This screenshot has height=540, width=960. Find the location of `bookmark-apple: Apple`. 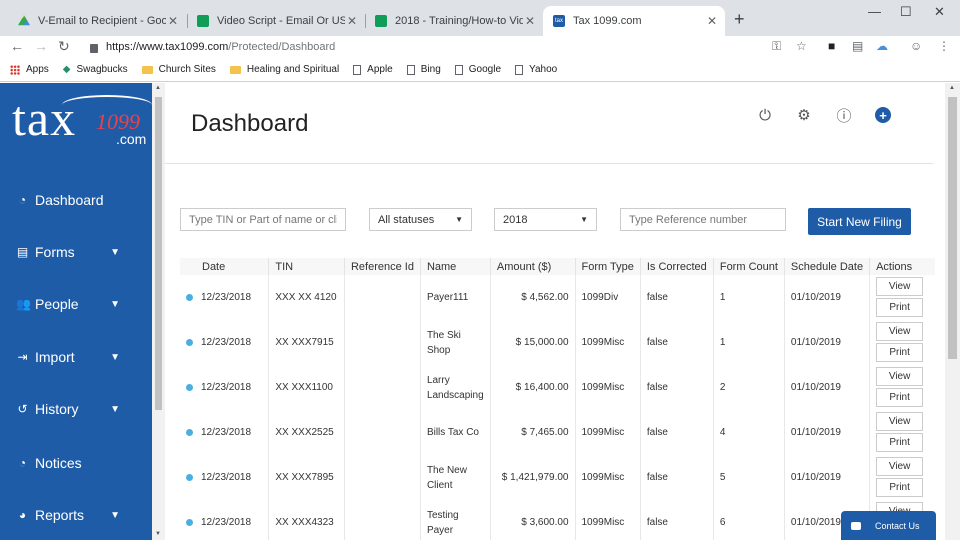

bookmark-apple: Apple is located at coordinates (373, 69).